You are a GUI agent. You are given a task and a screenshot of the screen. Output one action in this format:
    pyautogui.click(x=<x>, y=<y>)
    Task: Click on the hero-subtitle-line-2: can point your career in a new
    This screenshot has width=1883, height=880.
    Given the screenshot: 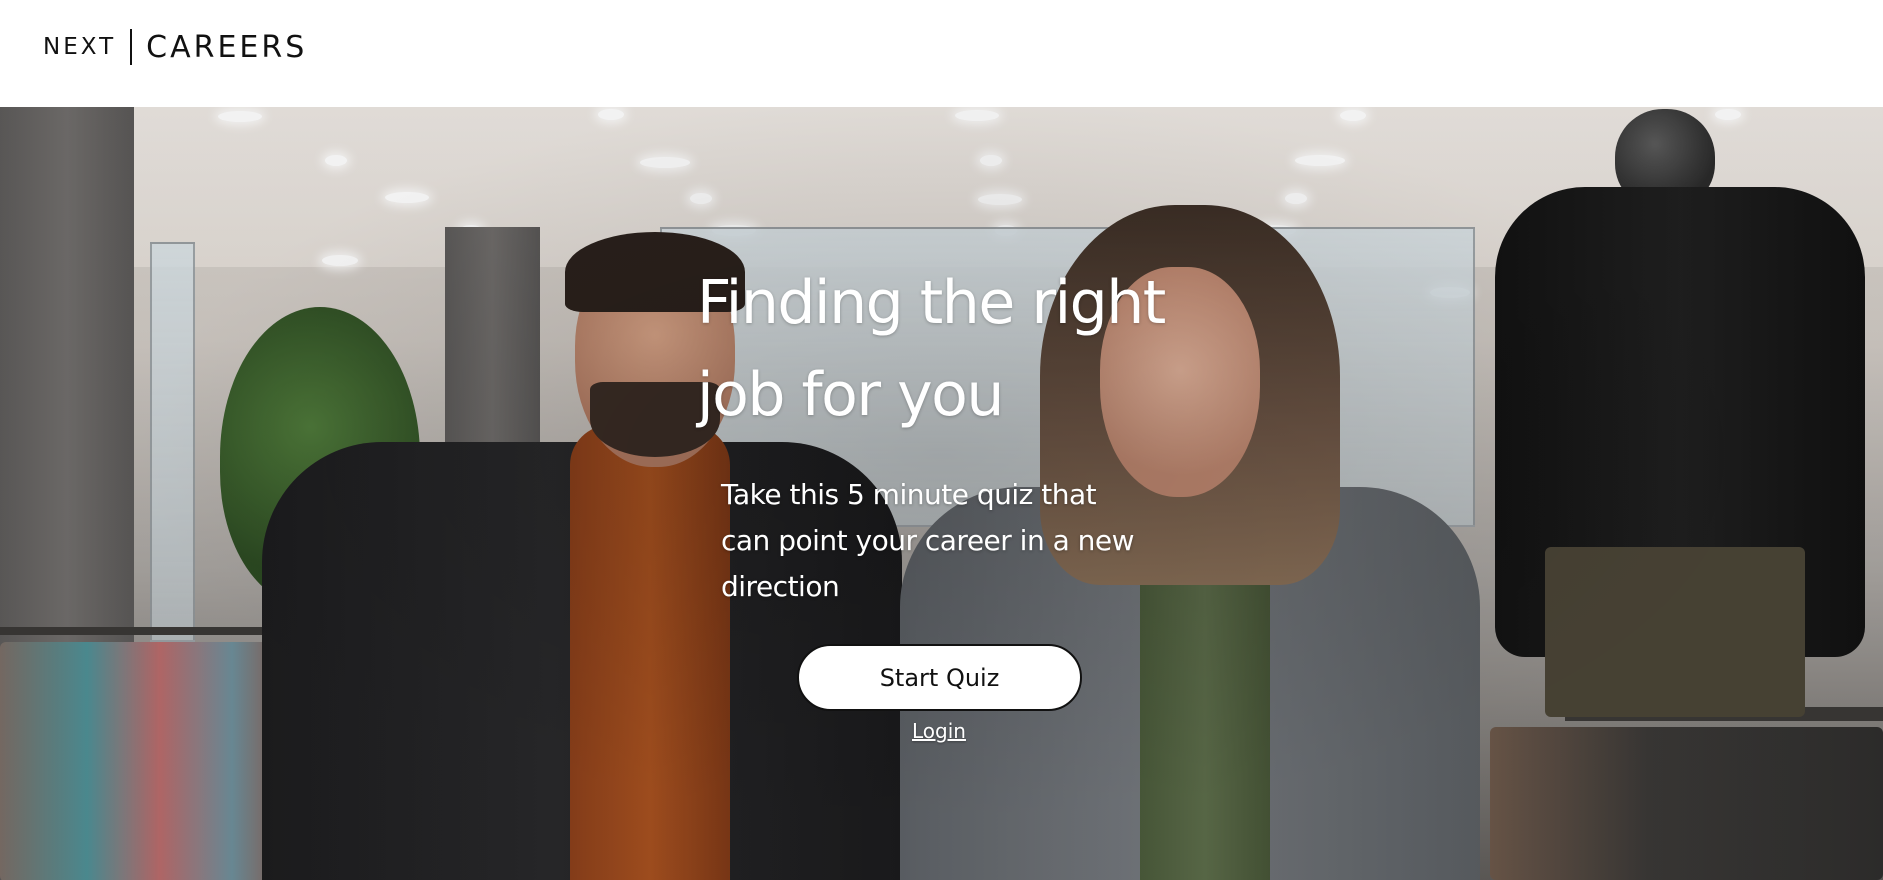 What is the action you would take?
    pyautogui.click(x=928, y=540)
    